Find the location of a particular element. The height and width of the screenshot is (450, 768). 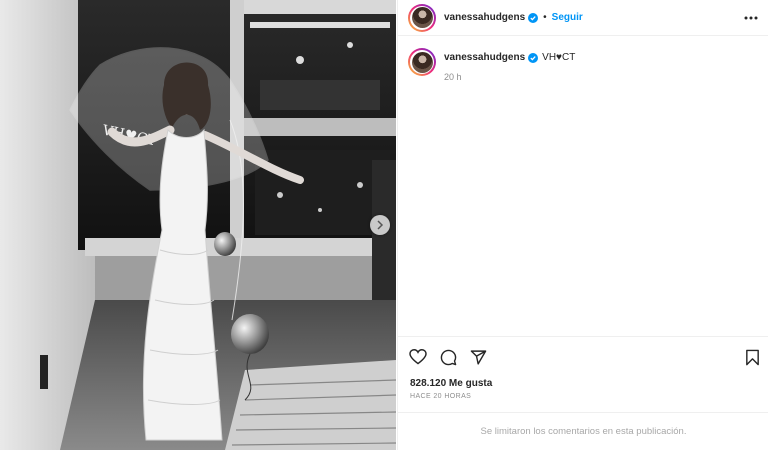

carousel-next-button is located at coordinates (380, 225).